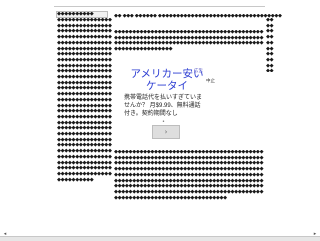  What do you see at coordinates (82, 14) in the screenshot?
I see `page-tab-stub: ◆◆◆◆◆◆◆◆◆◆` at bounding box center [82, 14].